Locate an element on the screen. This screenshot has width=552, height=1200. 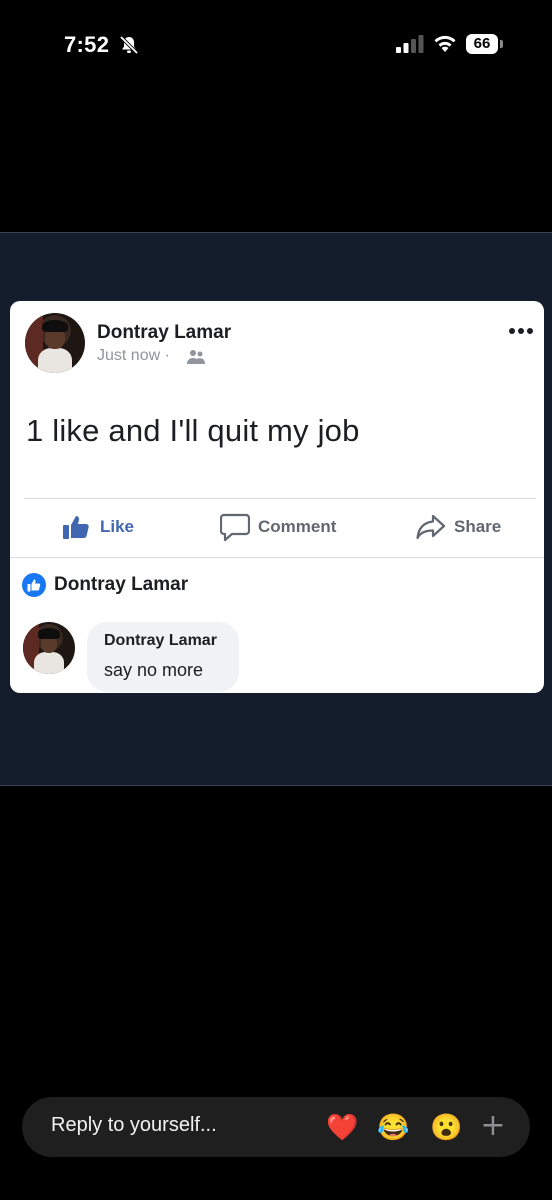
author-avatar is located at coordinates (55, 343).